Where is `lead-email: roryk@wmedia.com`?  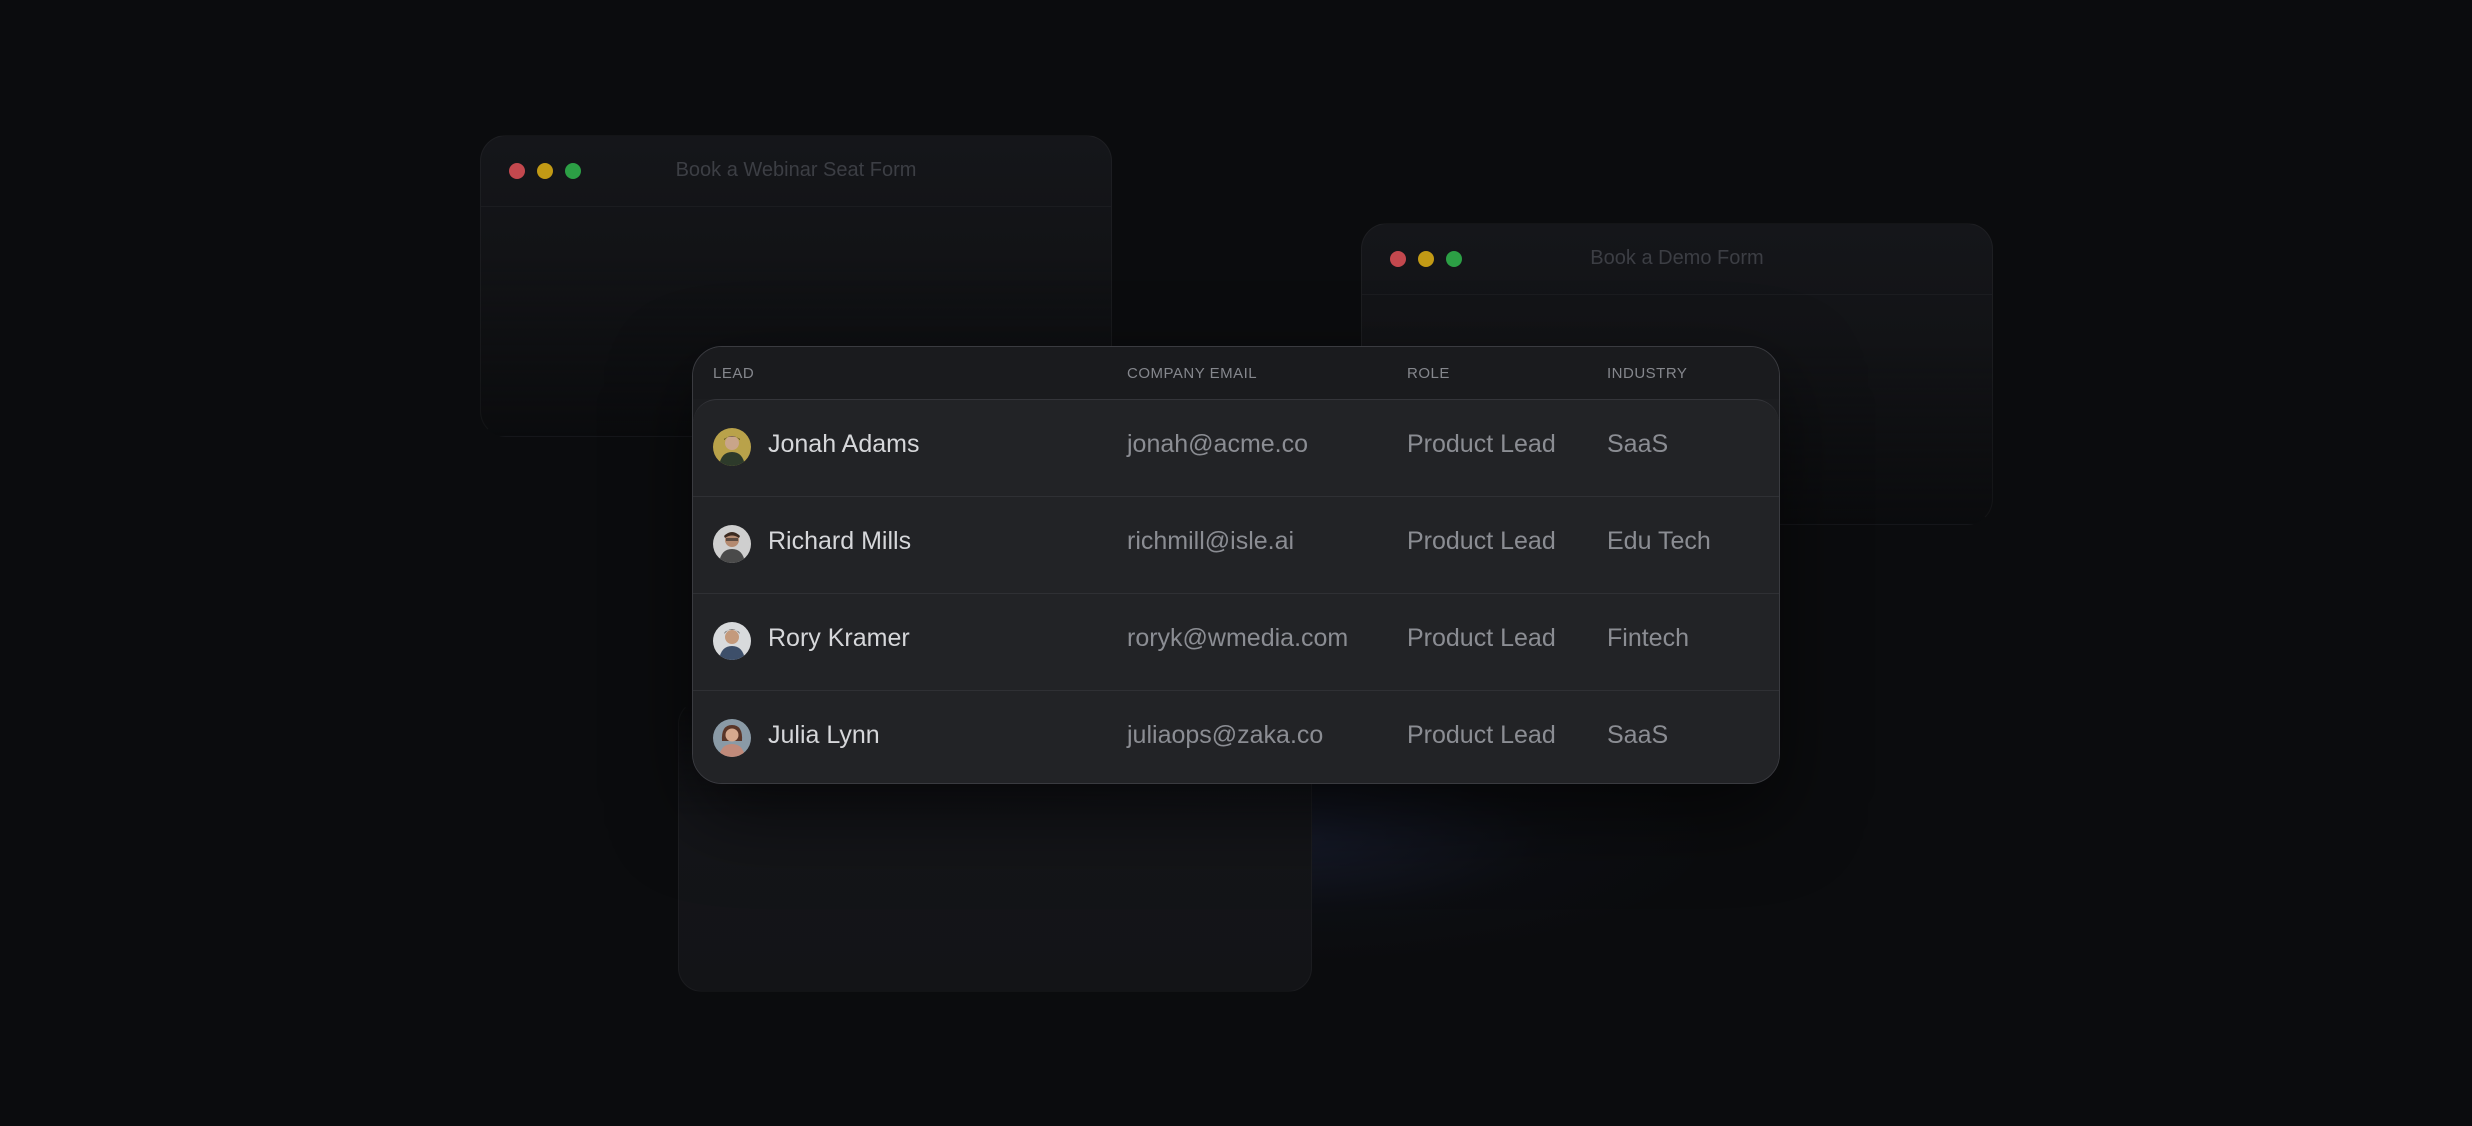
lead-email: roryk@wmedia.com is located at coordinates (1238, 638).